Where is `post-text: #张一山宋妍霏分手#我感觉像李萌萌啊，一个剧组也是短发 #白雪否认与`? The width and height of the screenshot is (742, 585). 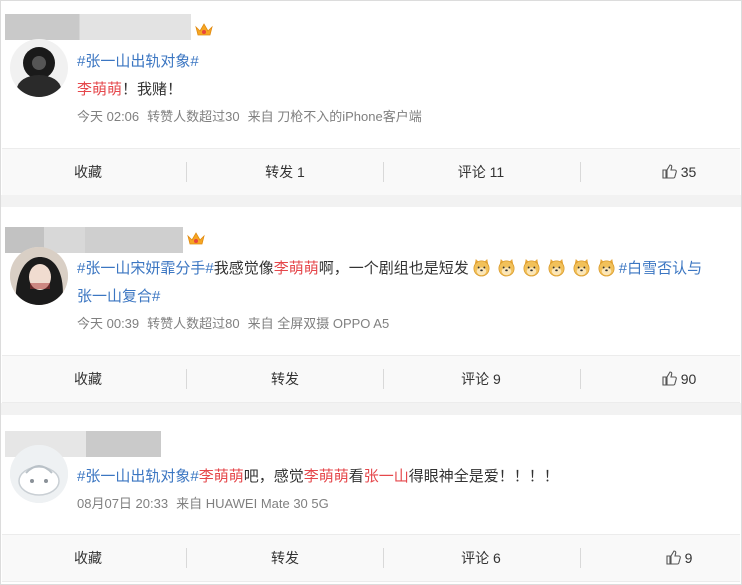 post-text: #张一山宋妍霏分手#我感觉像李萌萌啊，一个剧组也是短发 #白雪否认与 is located at coordinates (405, 268).